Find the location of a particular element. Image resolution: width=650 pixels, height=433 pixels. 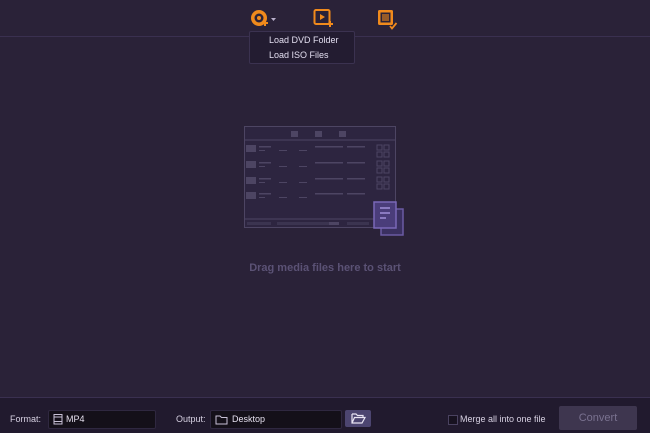

menu-item-load-iso-files: Load ISO Files is located at coordinates (299, 55).